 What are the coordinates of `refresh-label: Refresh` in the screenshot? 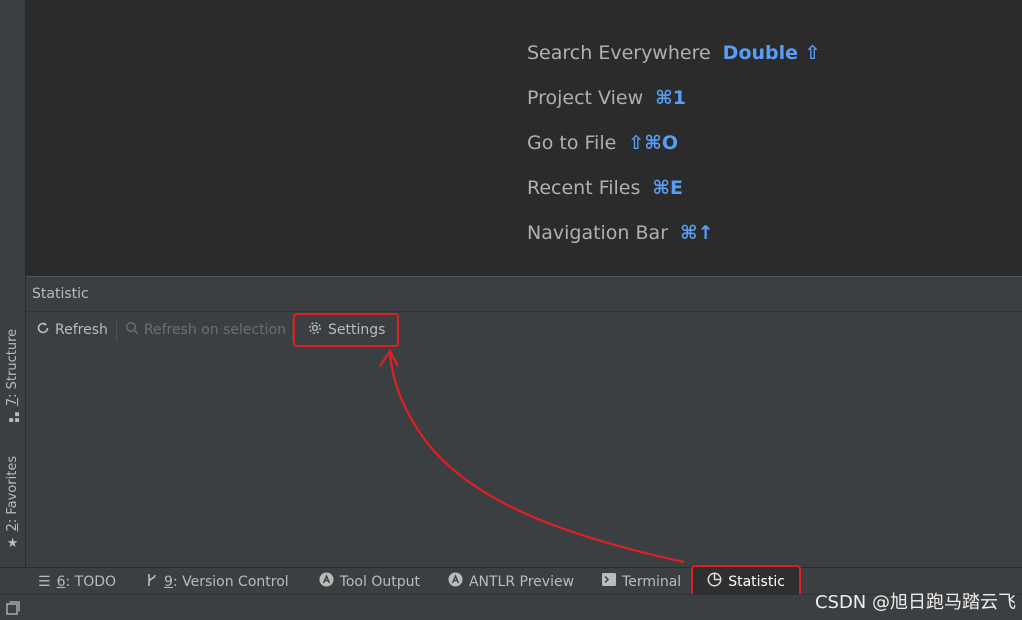 It's located at (81, 330).